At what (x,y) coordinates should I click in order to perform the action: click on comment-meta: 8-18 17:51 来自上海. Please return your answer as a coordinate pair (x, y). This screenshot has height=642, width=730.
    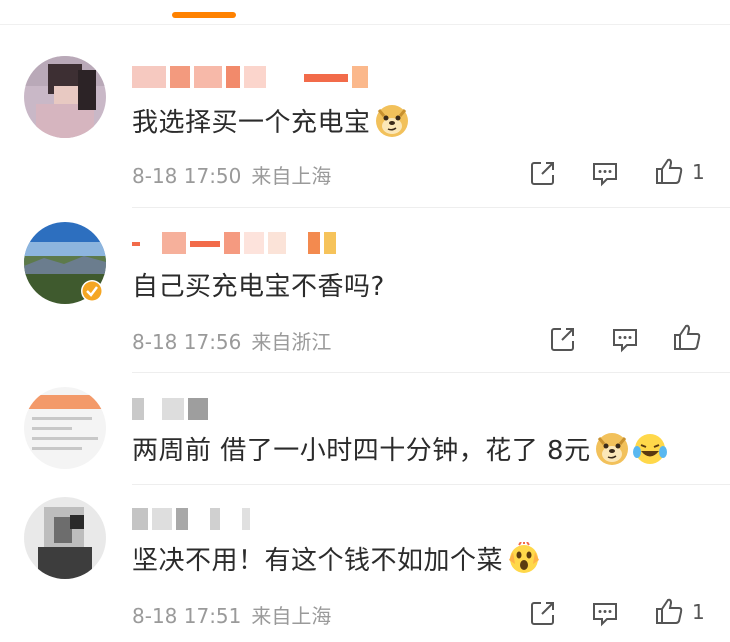
    Looking at the image, I should click on (231, 614).